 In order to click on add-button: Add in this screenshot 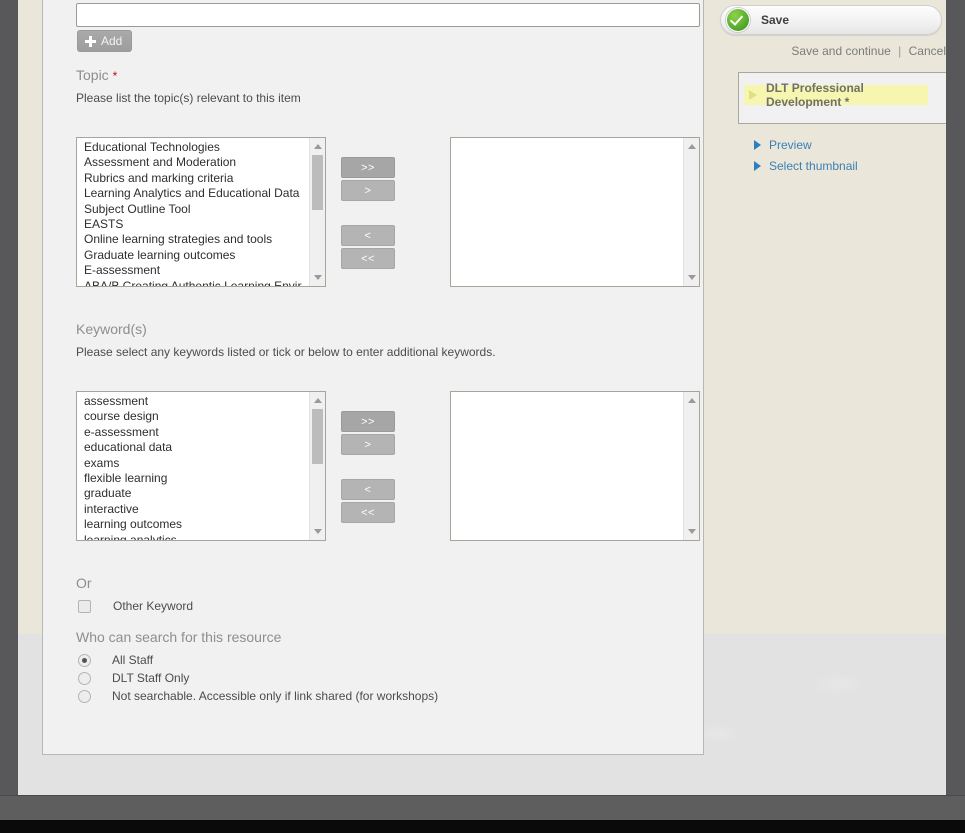, I will do `click(105, 41)`.